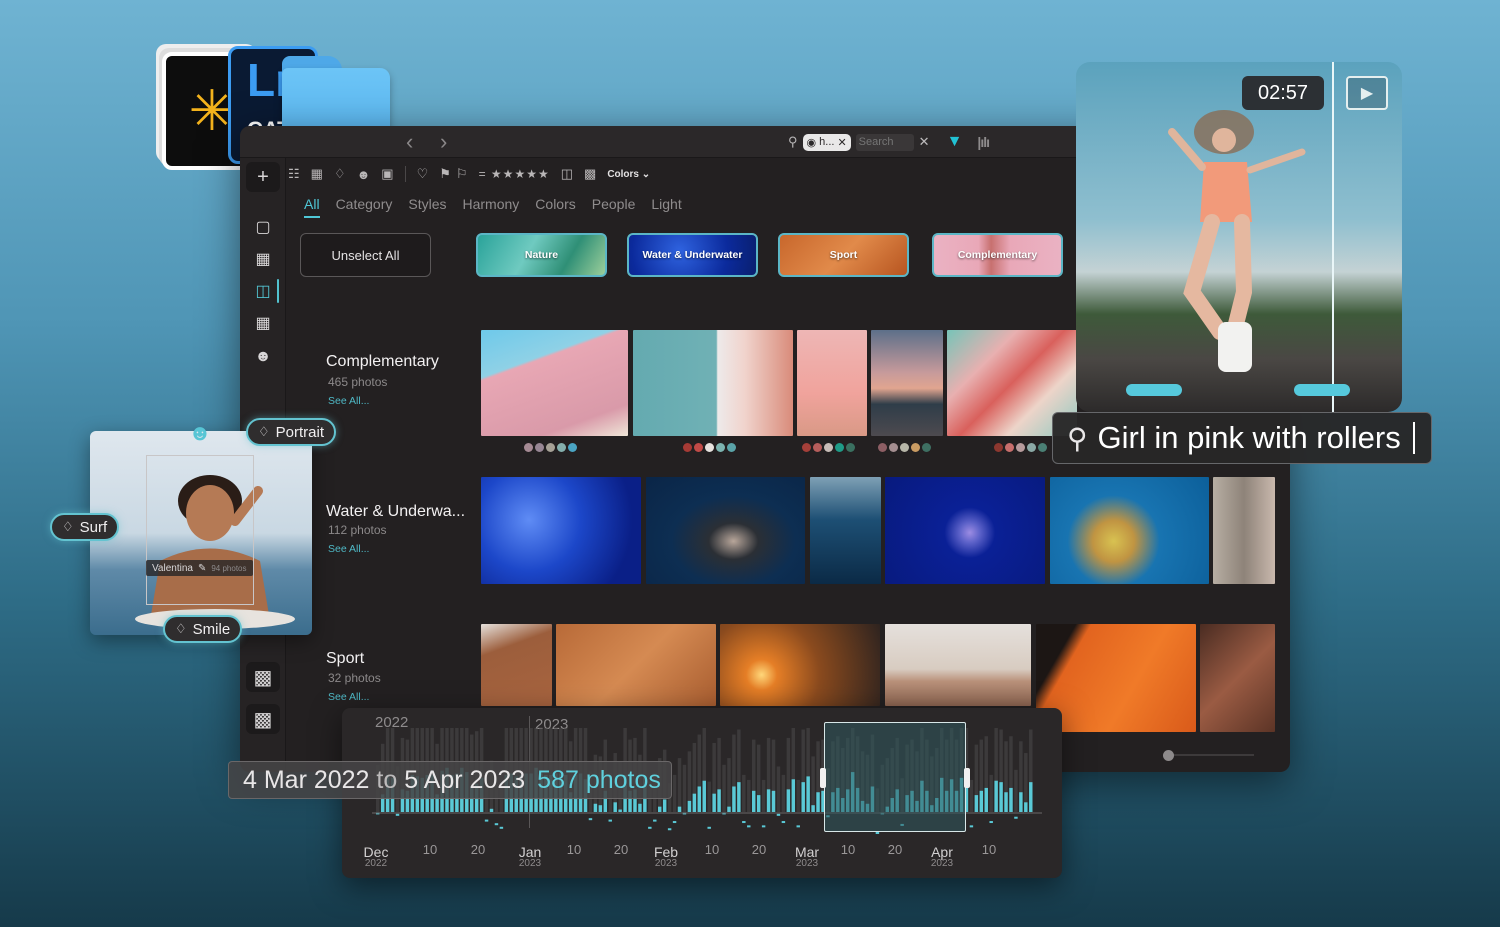 This screenshot has width=1500, height=927. What do you see at coordinates (636, 665) in the screenshot?
I see `photo-tennis-court` at bounding box center [636, 665].